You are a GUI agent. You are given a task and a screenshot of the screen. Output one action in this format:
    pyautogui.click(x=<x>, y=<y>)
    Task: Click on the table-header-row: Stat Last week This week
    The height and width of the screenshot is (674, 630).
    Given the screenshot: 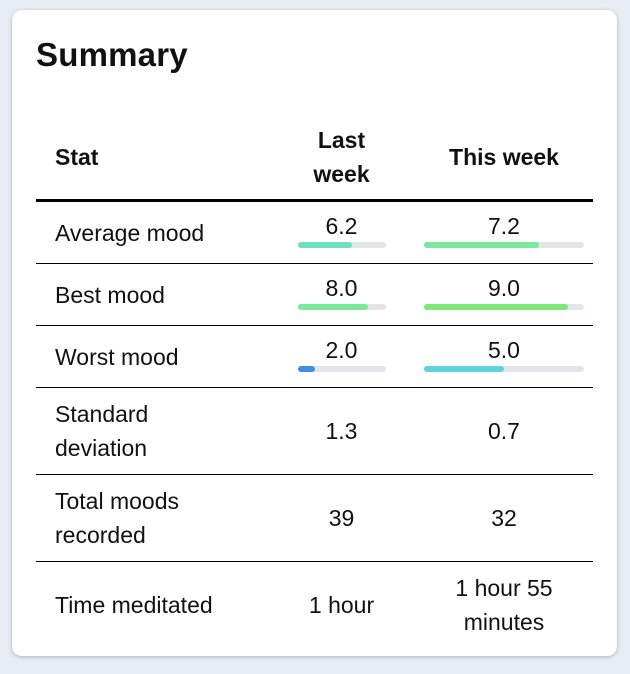 What is the action you would take?
    pyautogui.click(x=314, y=158)
    